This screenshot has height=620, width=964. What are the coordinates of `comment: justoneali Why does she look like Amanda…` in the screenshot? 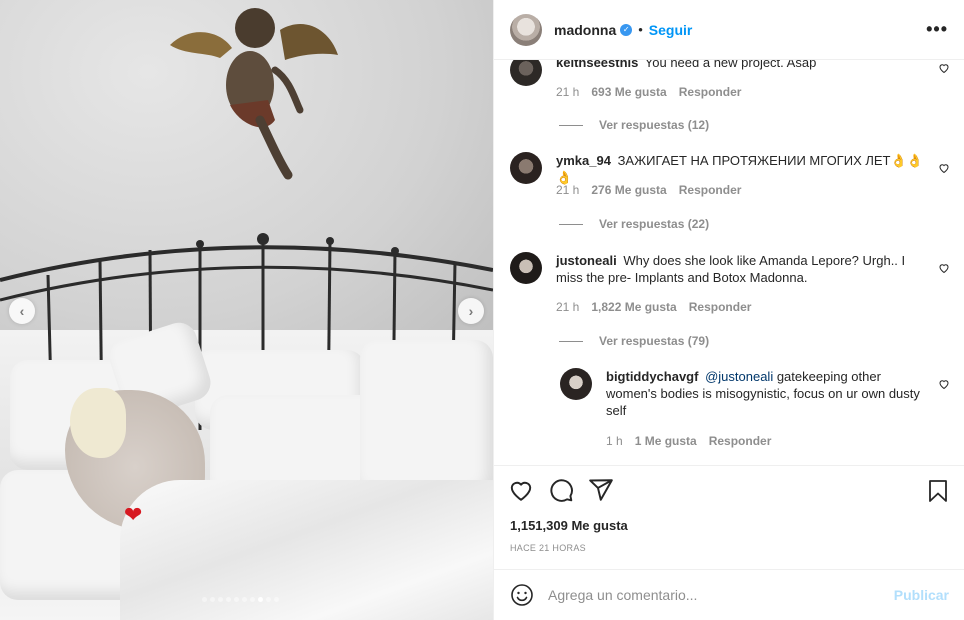 It's located at (730, 287).